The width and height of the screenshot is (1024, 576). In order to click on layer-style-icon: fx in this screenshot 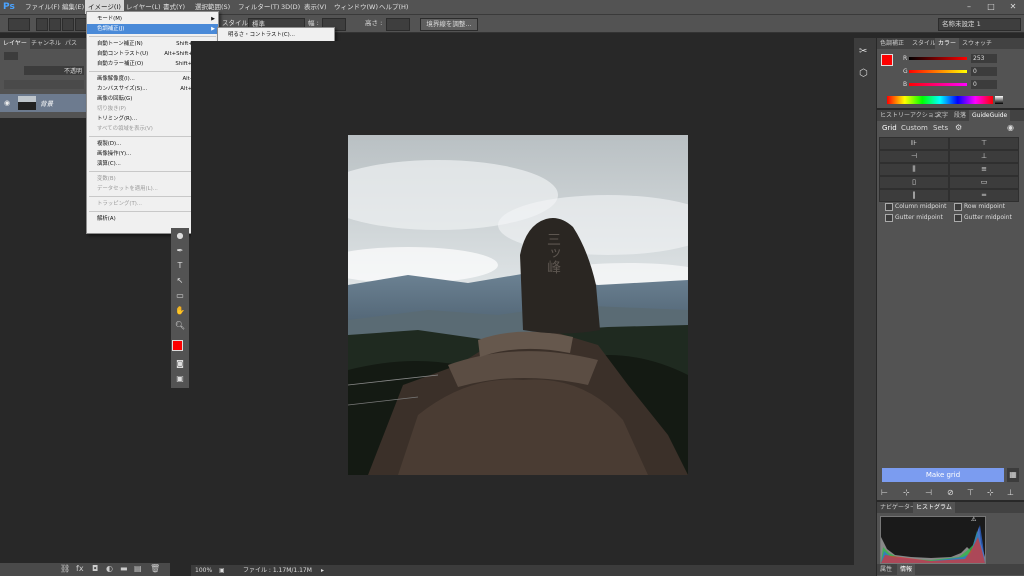, I will do `click(80, 568)`.